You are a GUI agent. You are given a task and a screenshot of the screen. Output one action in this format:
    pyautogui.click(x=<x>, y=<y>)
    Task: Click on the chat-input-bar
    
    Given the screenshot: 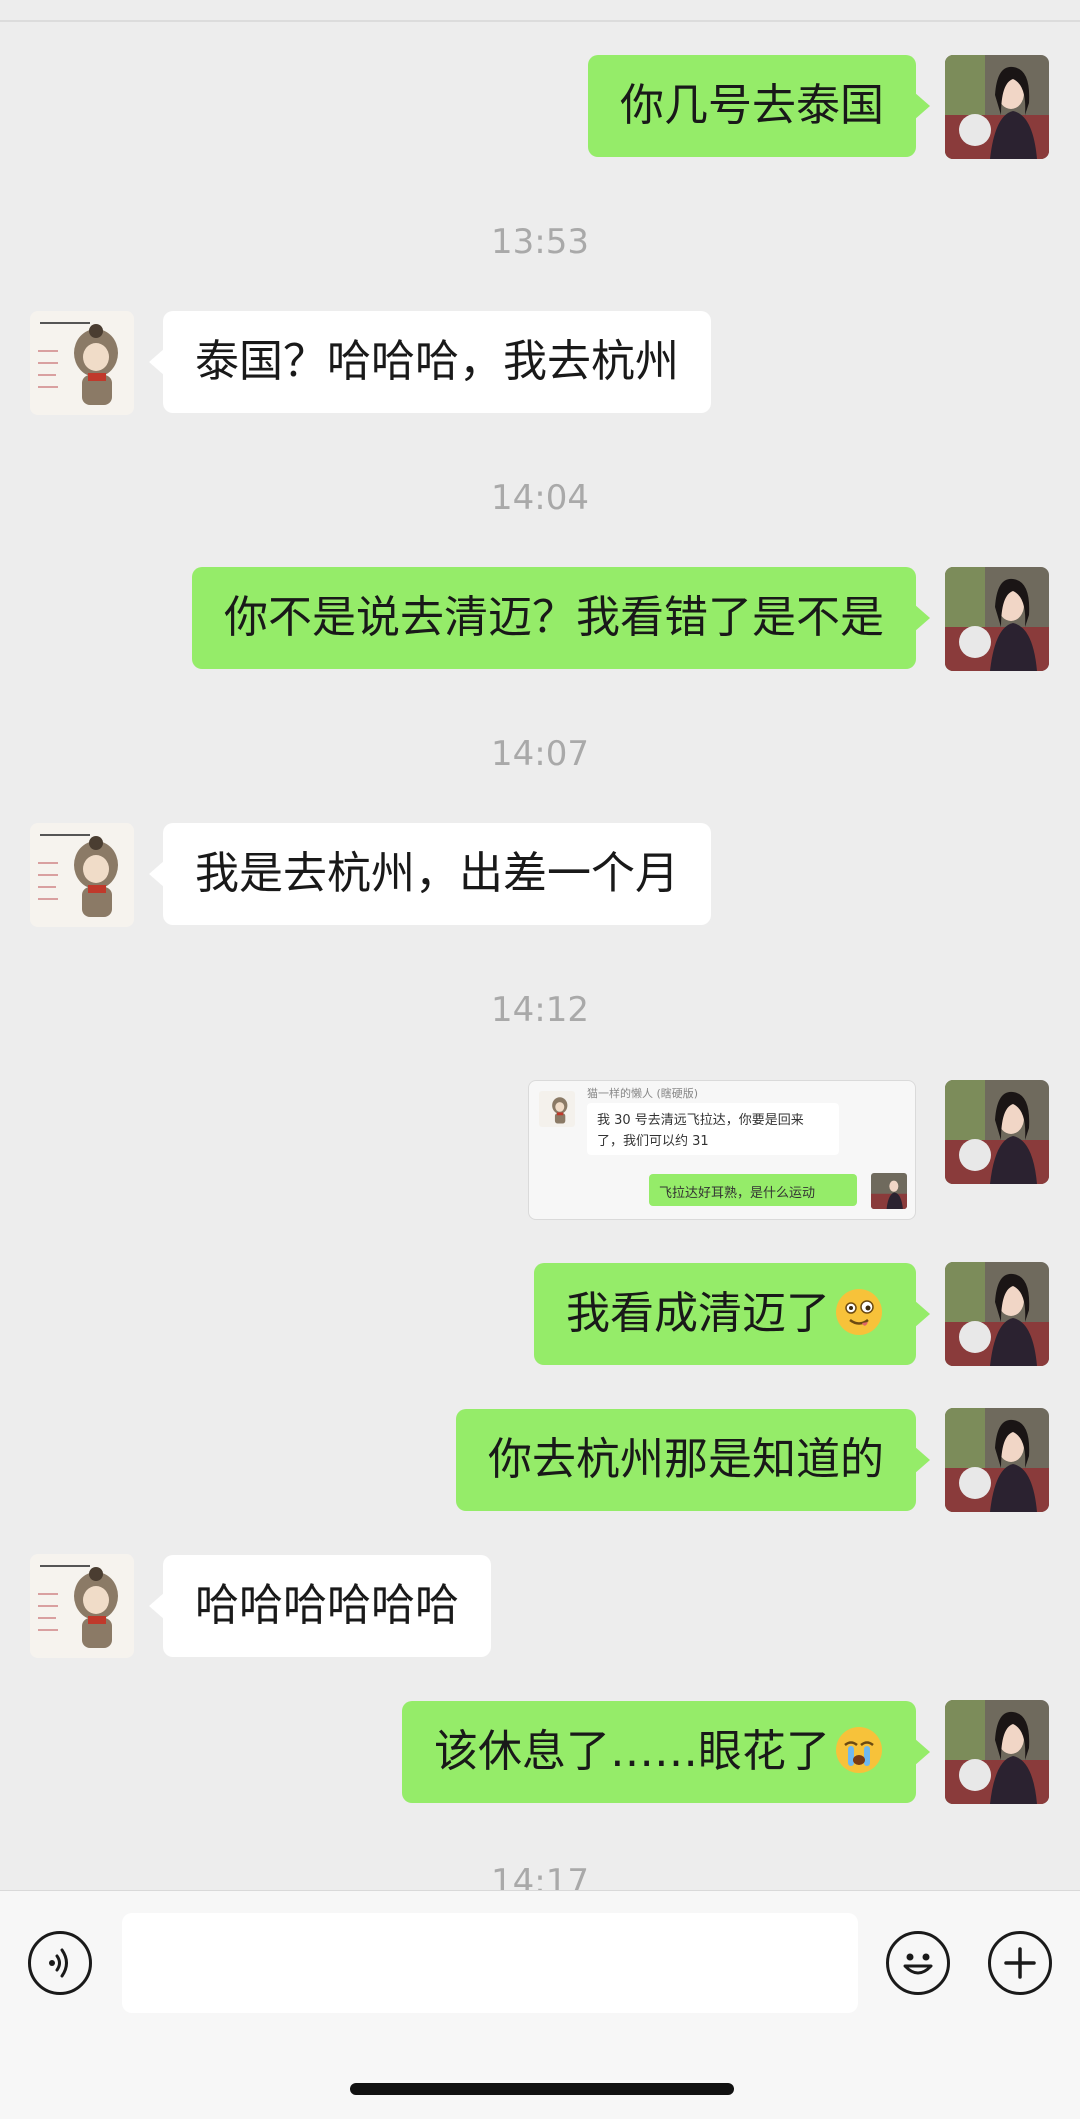 What is the action you would take?
    pyautogui.click(x=540, y=2004)
    